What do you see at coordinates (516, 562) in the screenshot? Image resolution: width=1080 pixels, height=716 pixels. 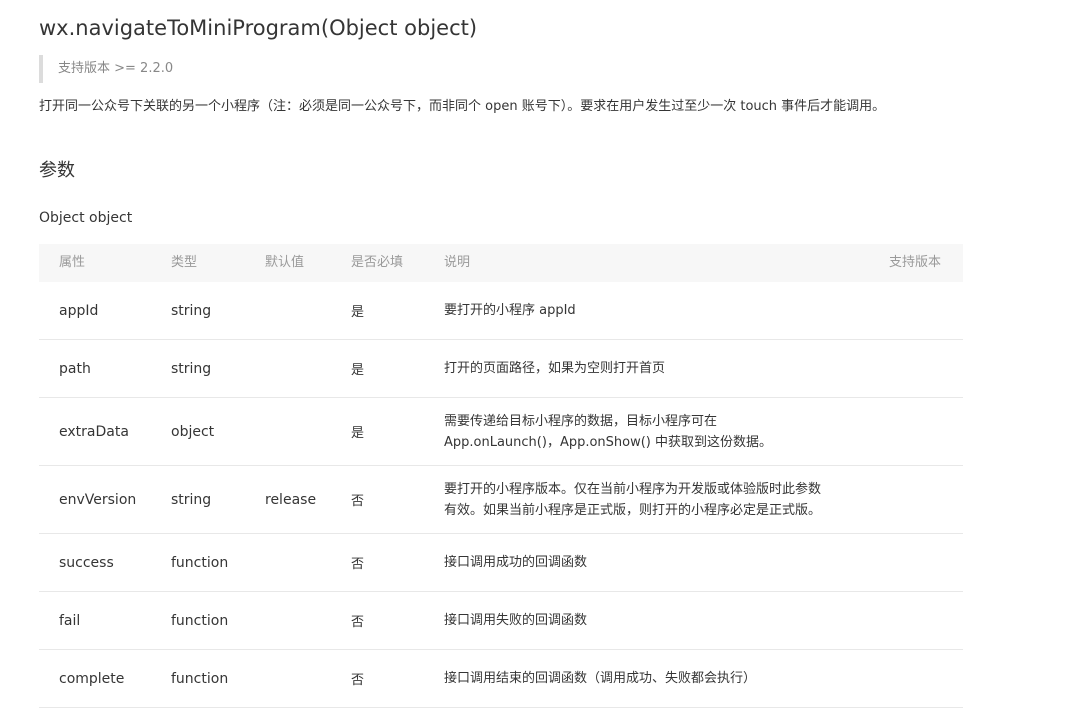 I see `desc-line: 接口调用成功的回调函数` at bounding box center [516, 562].